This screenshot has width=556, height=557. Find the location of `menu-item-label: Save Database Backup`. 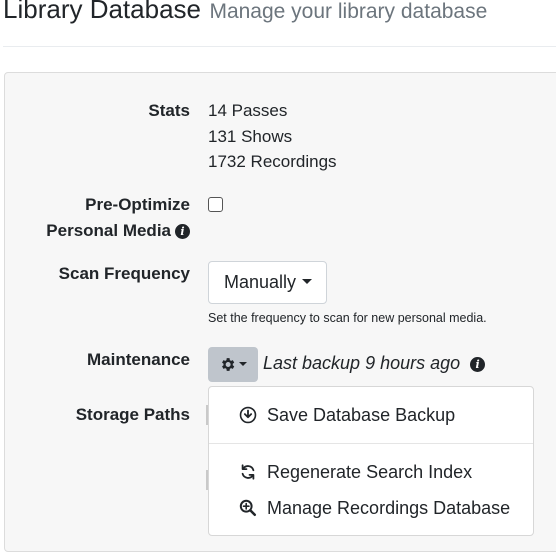

menu-item-label: Save Database Backup is located at coordinates (361, 415).